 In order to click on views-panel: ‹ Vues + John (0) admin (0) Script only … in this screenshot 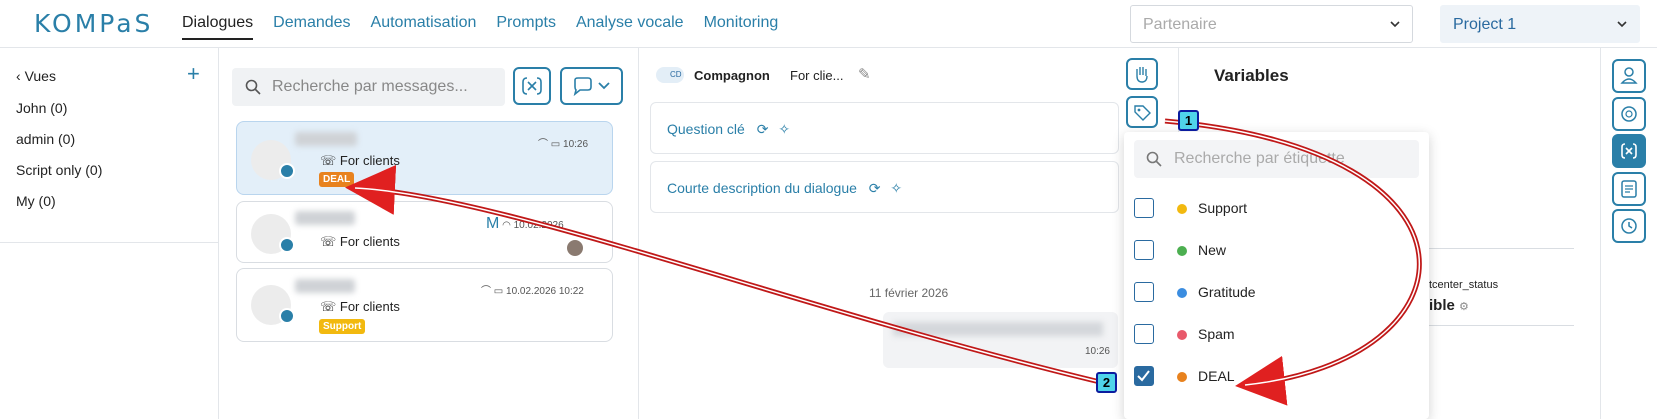, I will do `click(109, 233)`.